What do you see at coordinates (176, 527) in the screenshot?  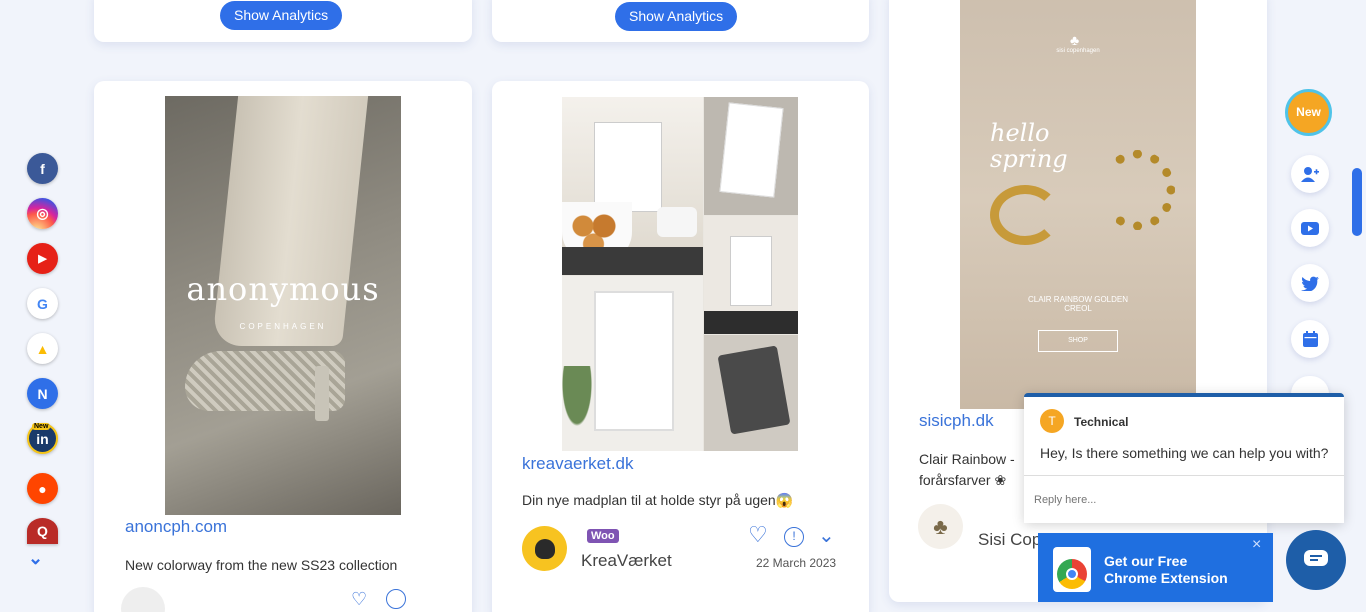 I see `post-domain-link: anoncph.com` at bounding box center [176, 527].